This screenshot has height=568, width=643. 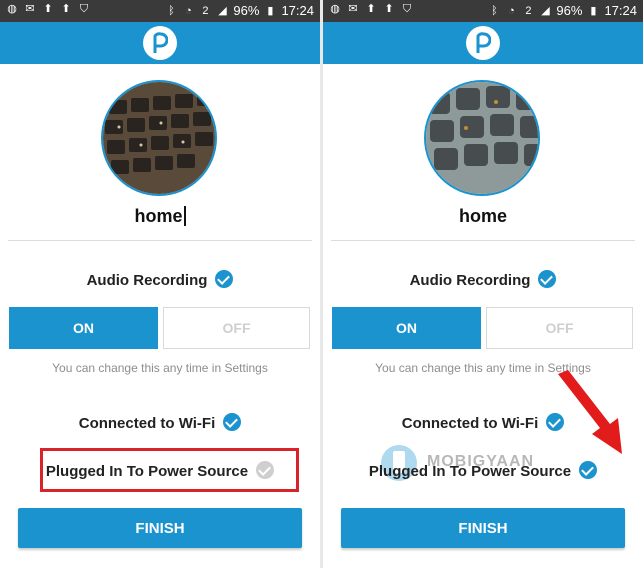 I want to click on power-label: Plugged In To Power Source, so click(x=470, y=471).